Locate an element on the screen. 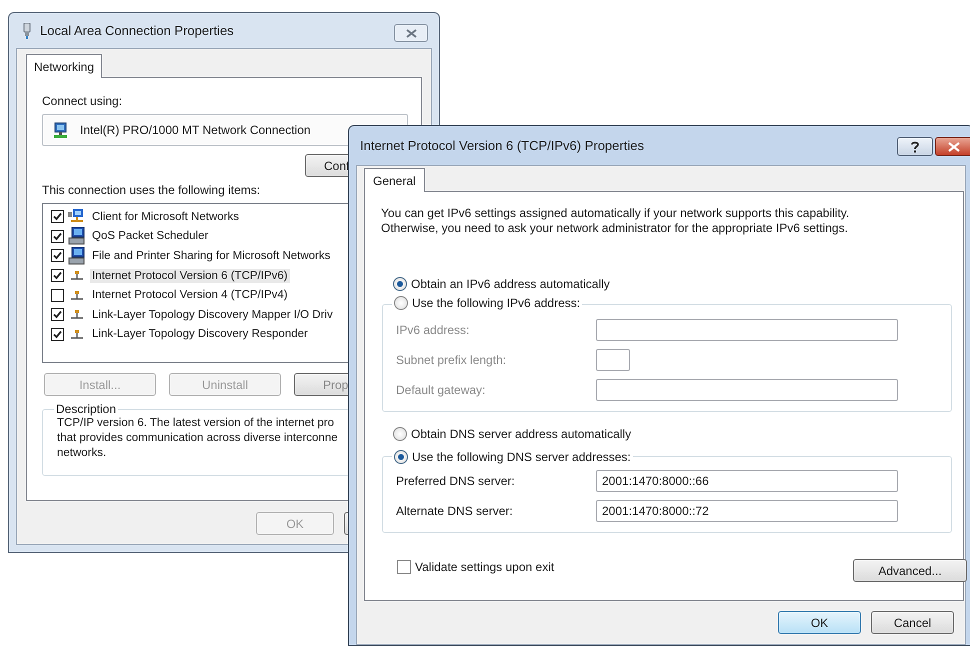 The height and width of the screenshot is (646, 970). checkbox-label: Validate settings upon exit is located at coordinates (484, 567).